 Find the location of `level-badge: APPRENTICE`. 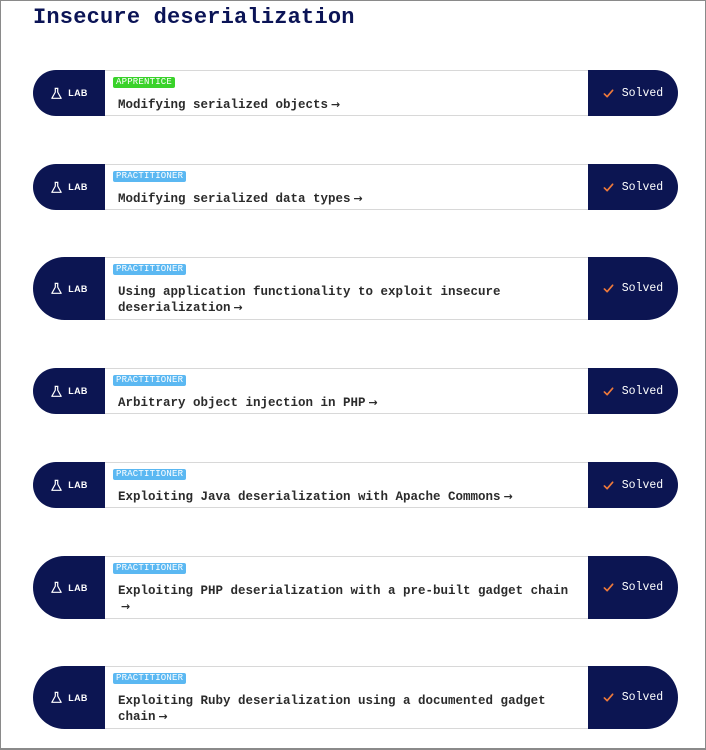

level-badge: APPRENTICE is located at coordinates (144, 82).